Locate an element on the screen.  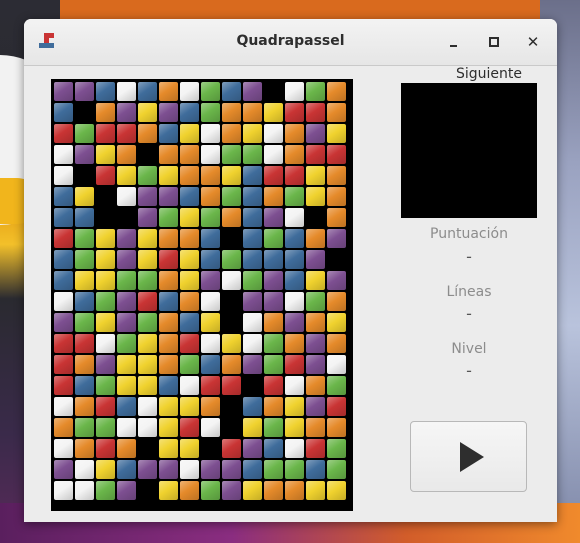
minimize-button is located at coordinates (453, 42).